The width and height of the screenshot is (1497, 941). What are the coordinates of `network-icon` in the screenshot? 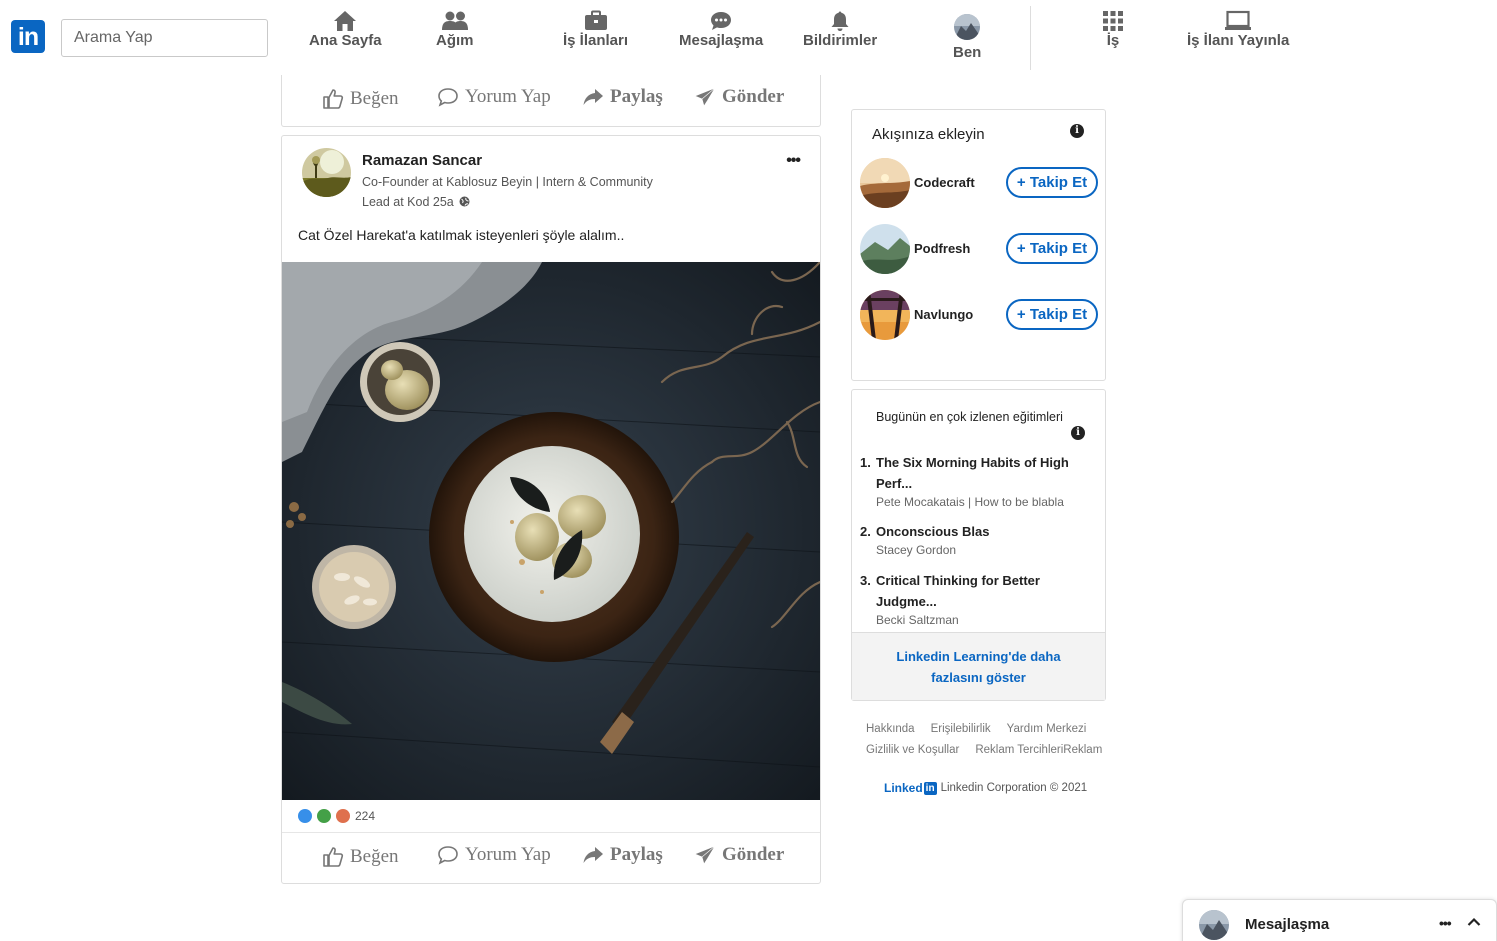 It's located at (454, 20).